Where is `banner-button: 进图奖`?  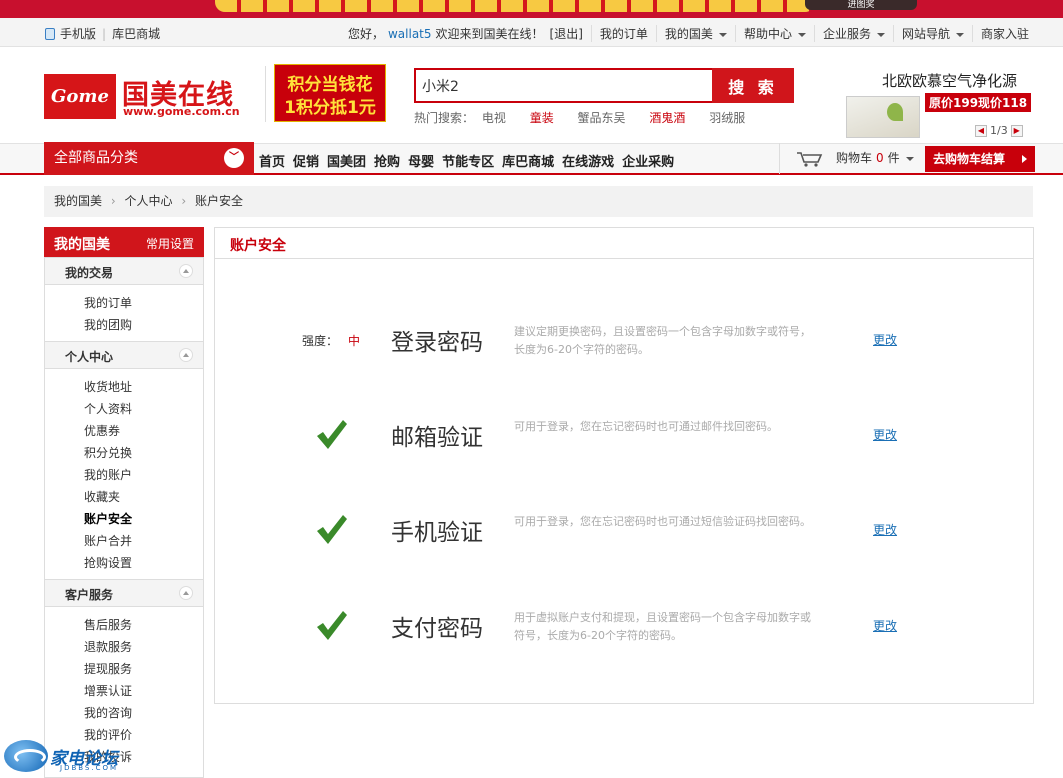
banner-button: 进图奖 is located at coordinates (861, 5).